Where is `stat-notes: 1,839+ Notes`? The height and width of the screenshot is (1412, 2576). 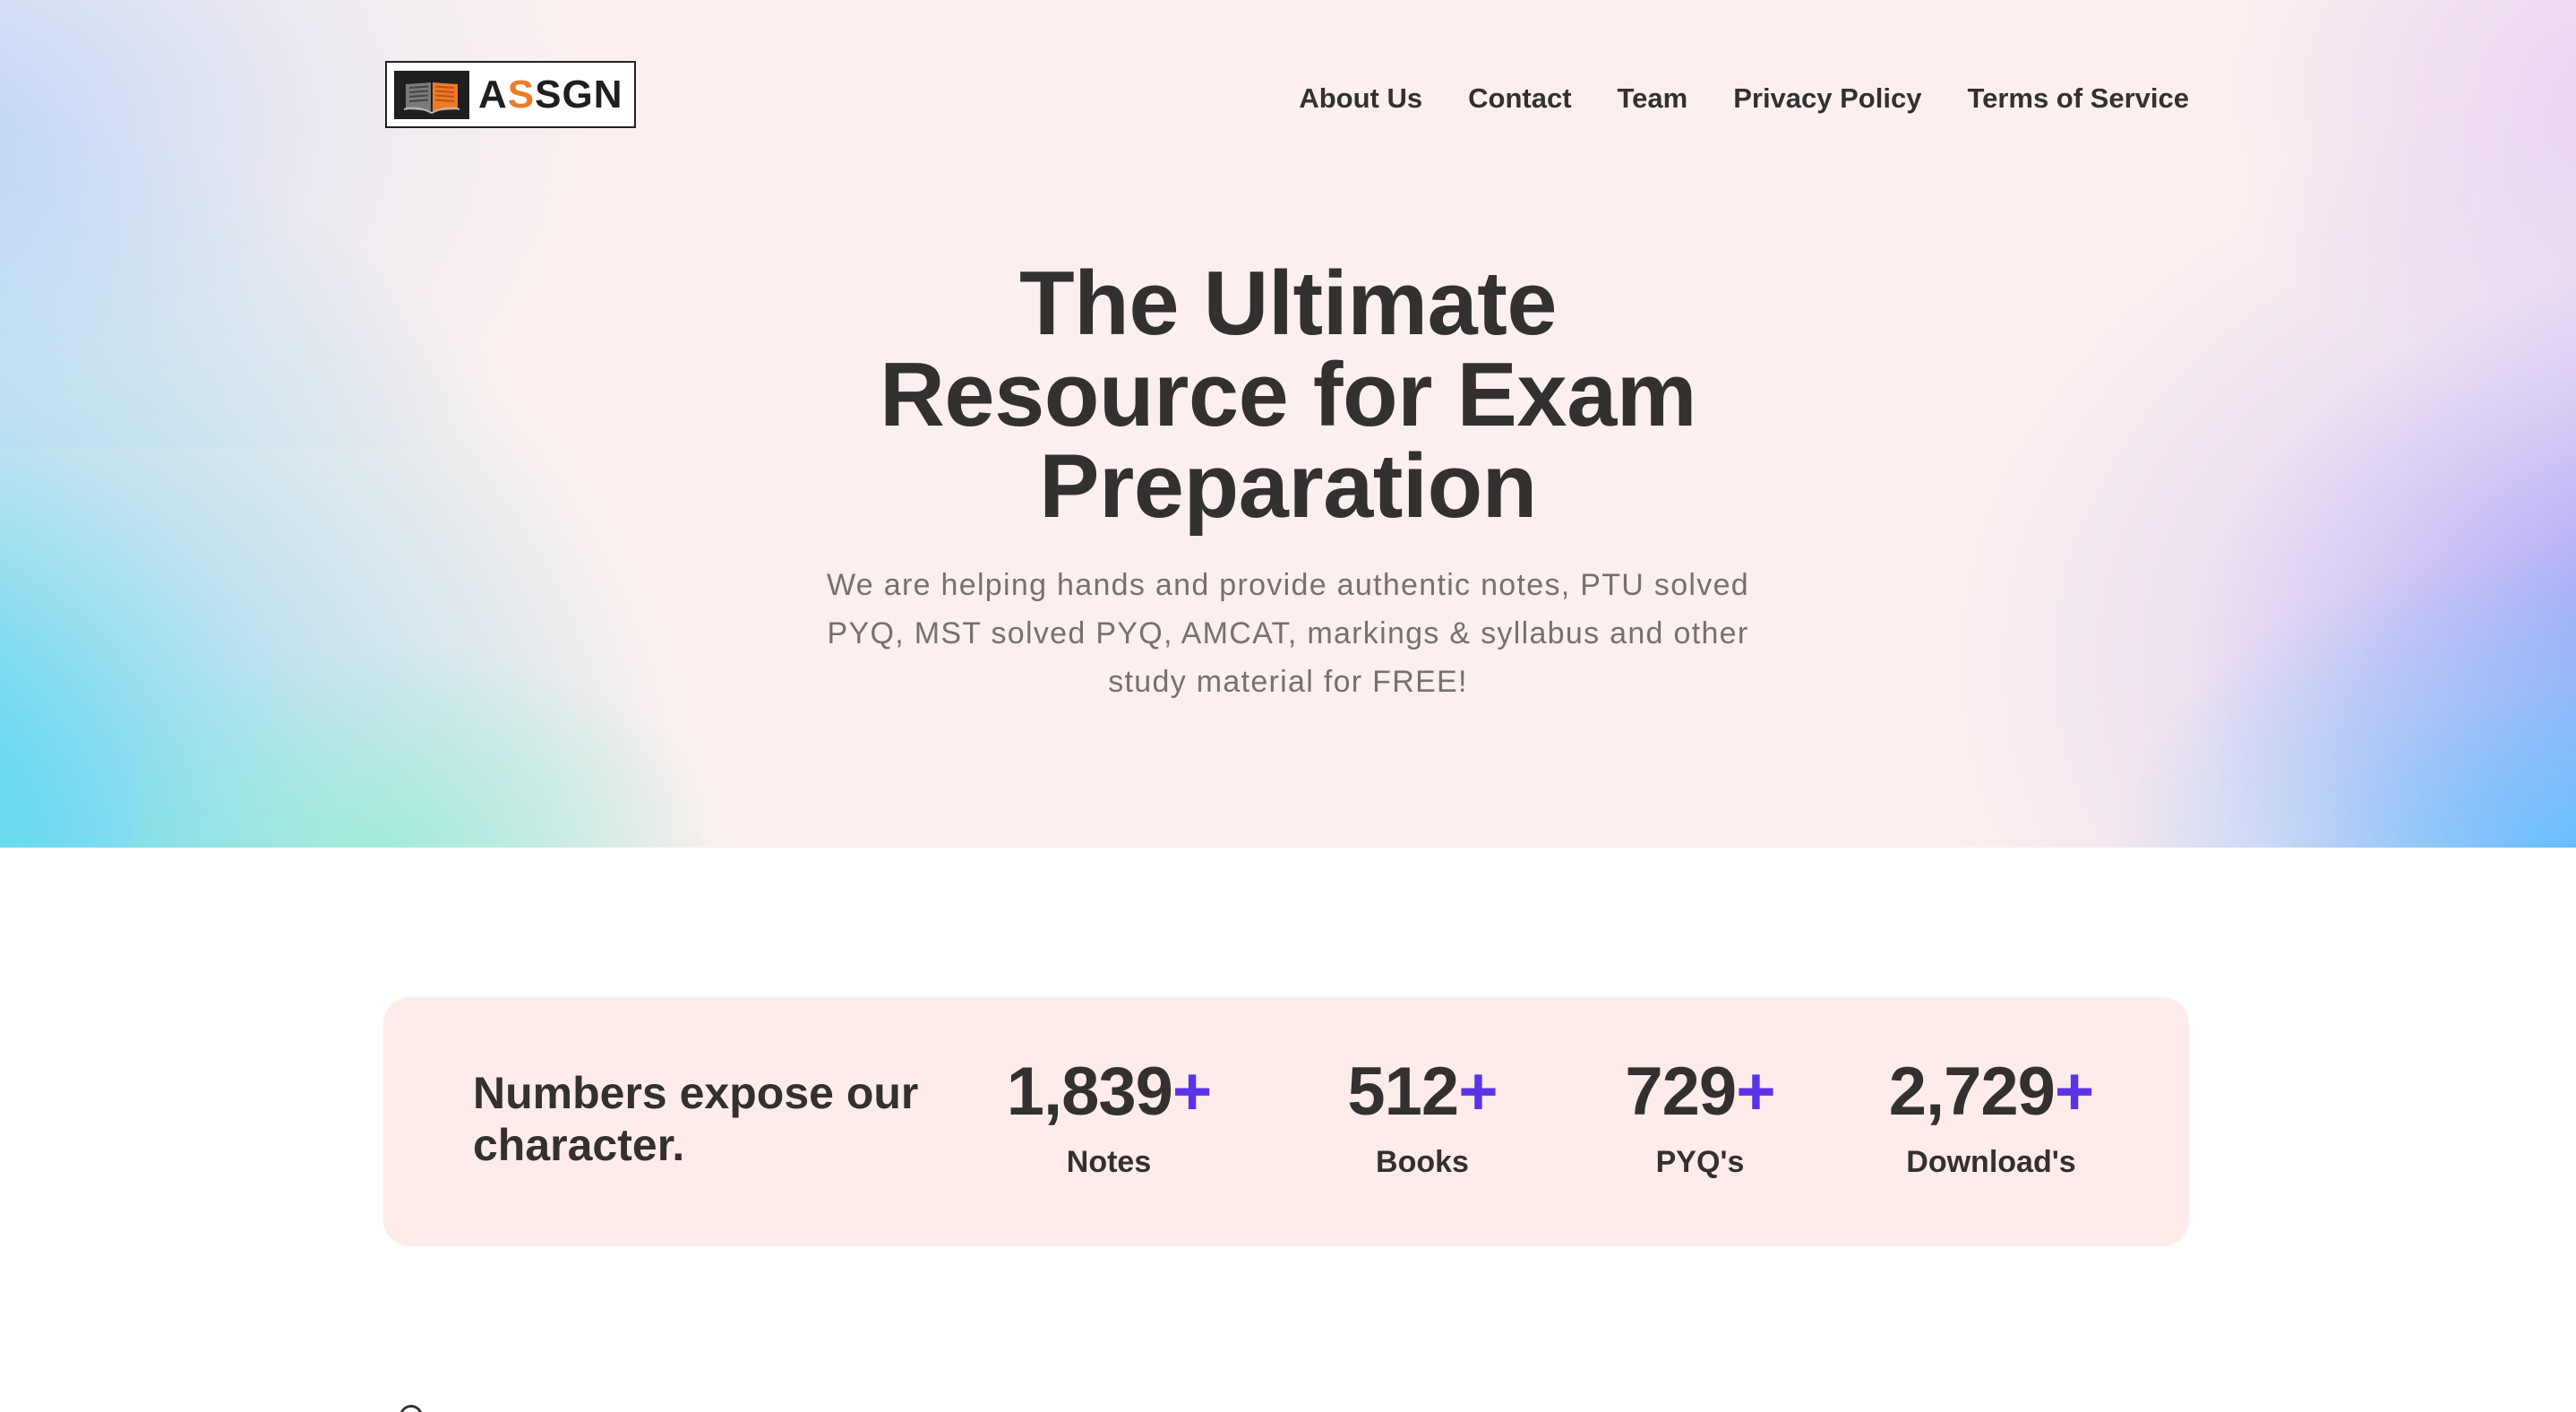 stat-notes: 1,839+ Notes is located at coordinates (1108, 1118).